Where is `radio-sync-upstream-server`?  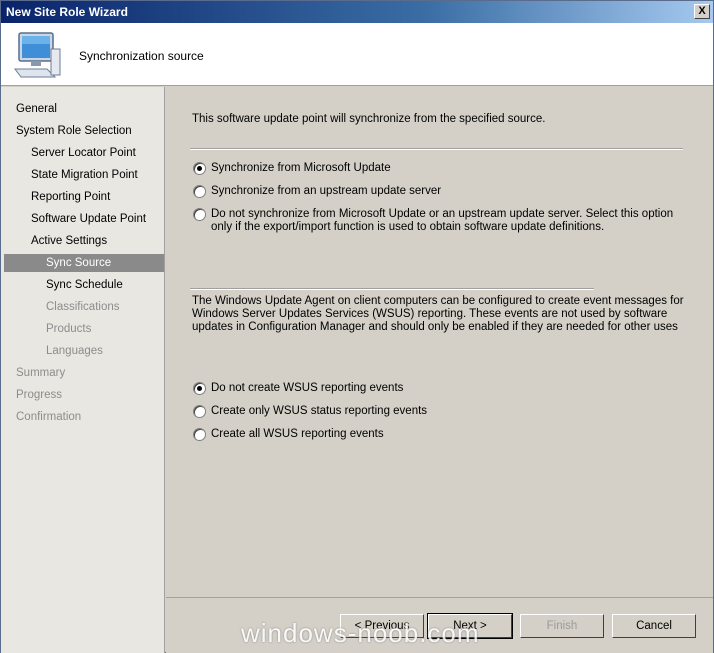
radio-sync-upstream-server is located at coordinates (199, 191).